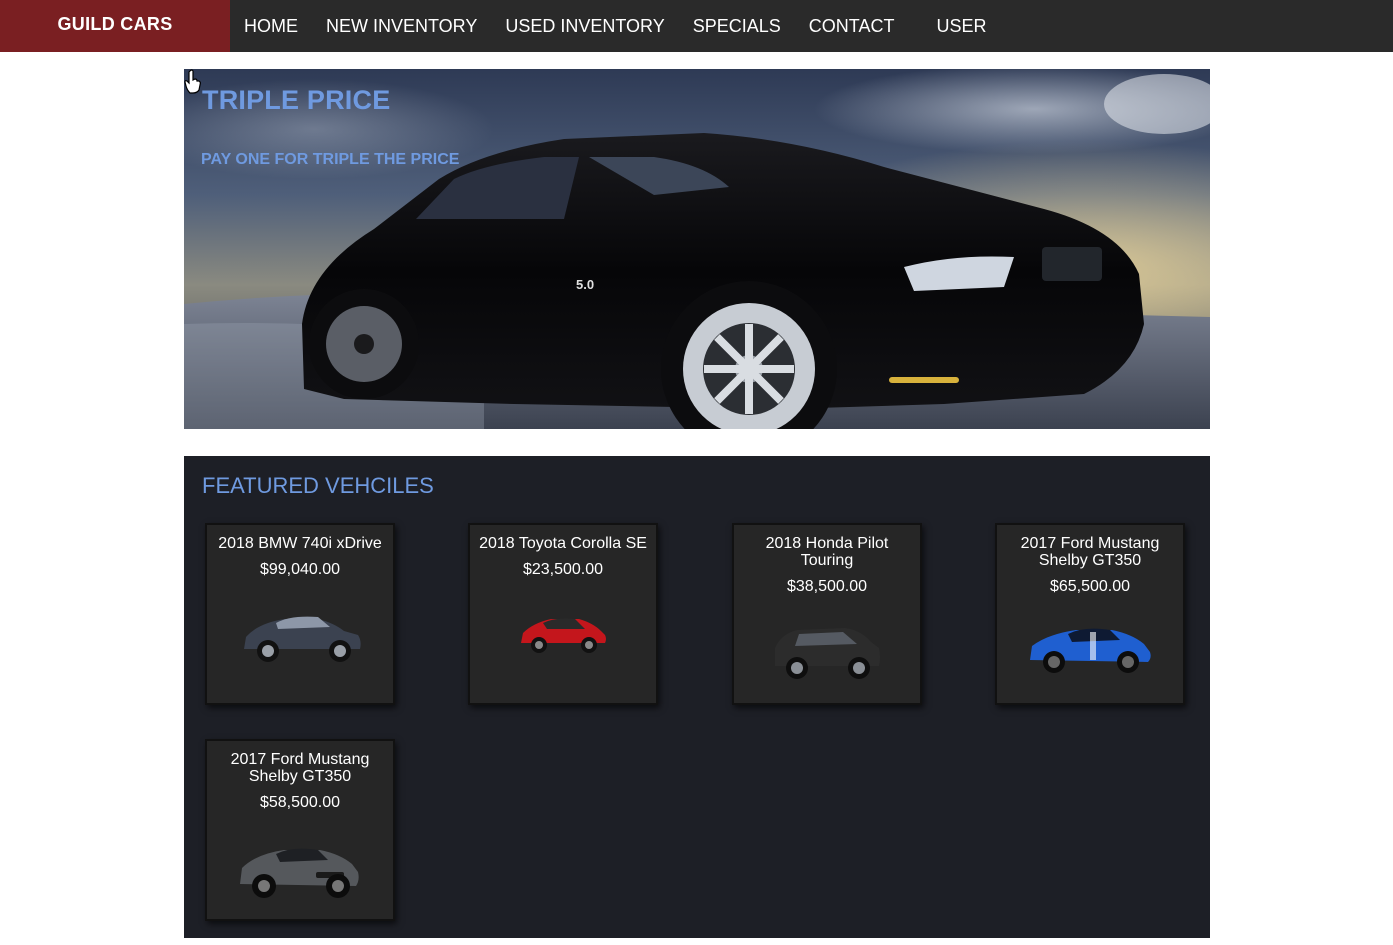 This screenshot has width=1393, height=945. What do you see at coordinates (737, 26) in the screenshot?
I see `nav-specials-link: SPECIALS` at bounding box center [737, 26].